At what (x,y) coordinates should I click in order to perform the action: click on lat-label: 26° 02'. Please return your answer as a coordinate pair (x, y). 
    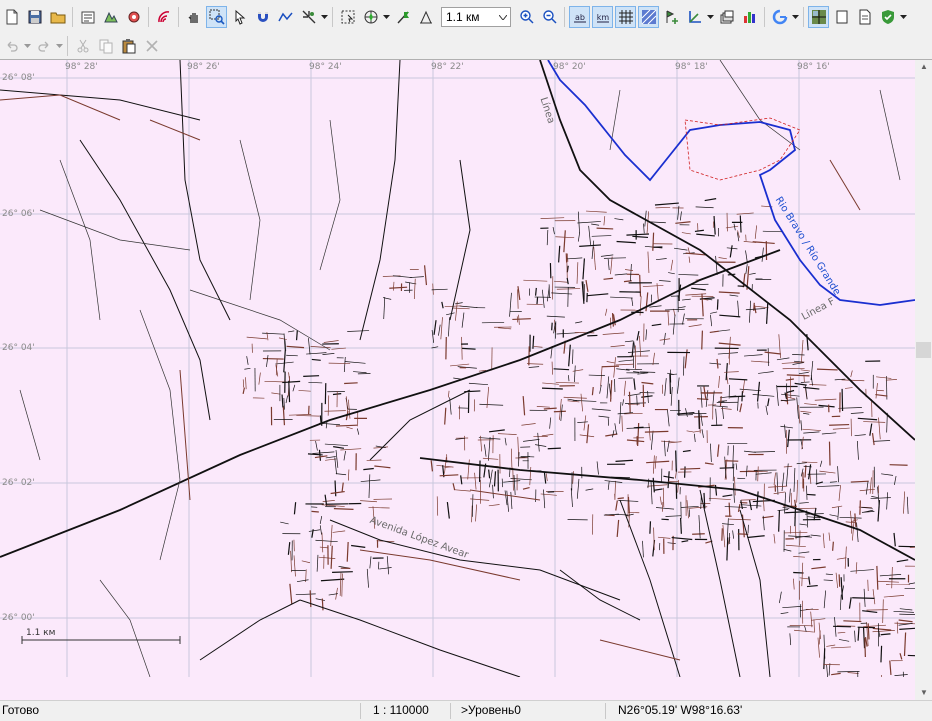
    Looking at the image, I should click on (18, 483).